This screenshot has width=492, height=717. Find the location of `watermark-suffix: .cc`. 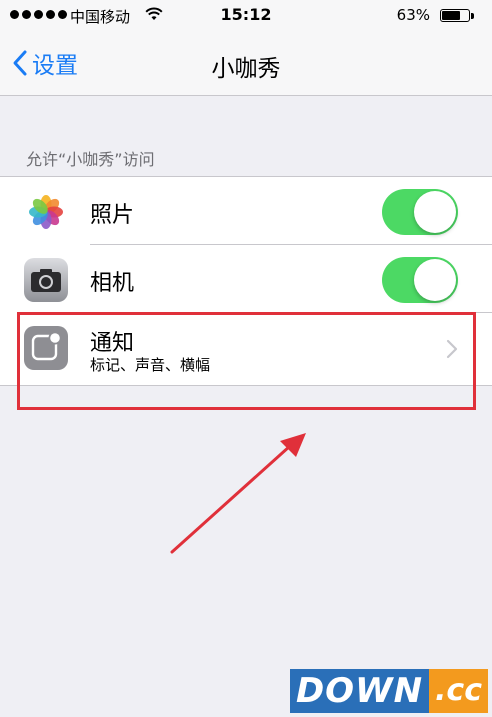

watermark-suffix: .cc is located at coordinates (458, 691).